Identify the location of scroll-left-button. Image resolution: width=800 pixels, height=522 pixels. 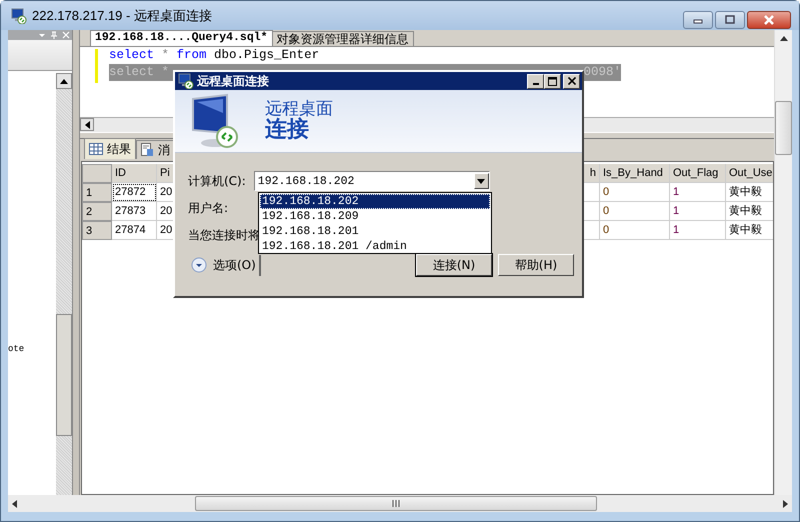
(87, 124).